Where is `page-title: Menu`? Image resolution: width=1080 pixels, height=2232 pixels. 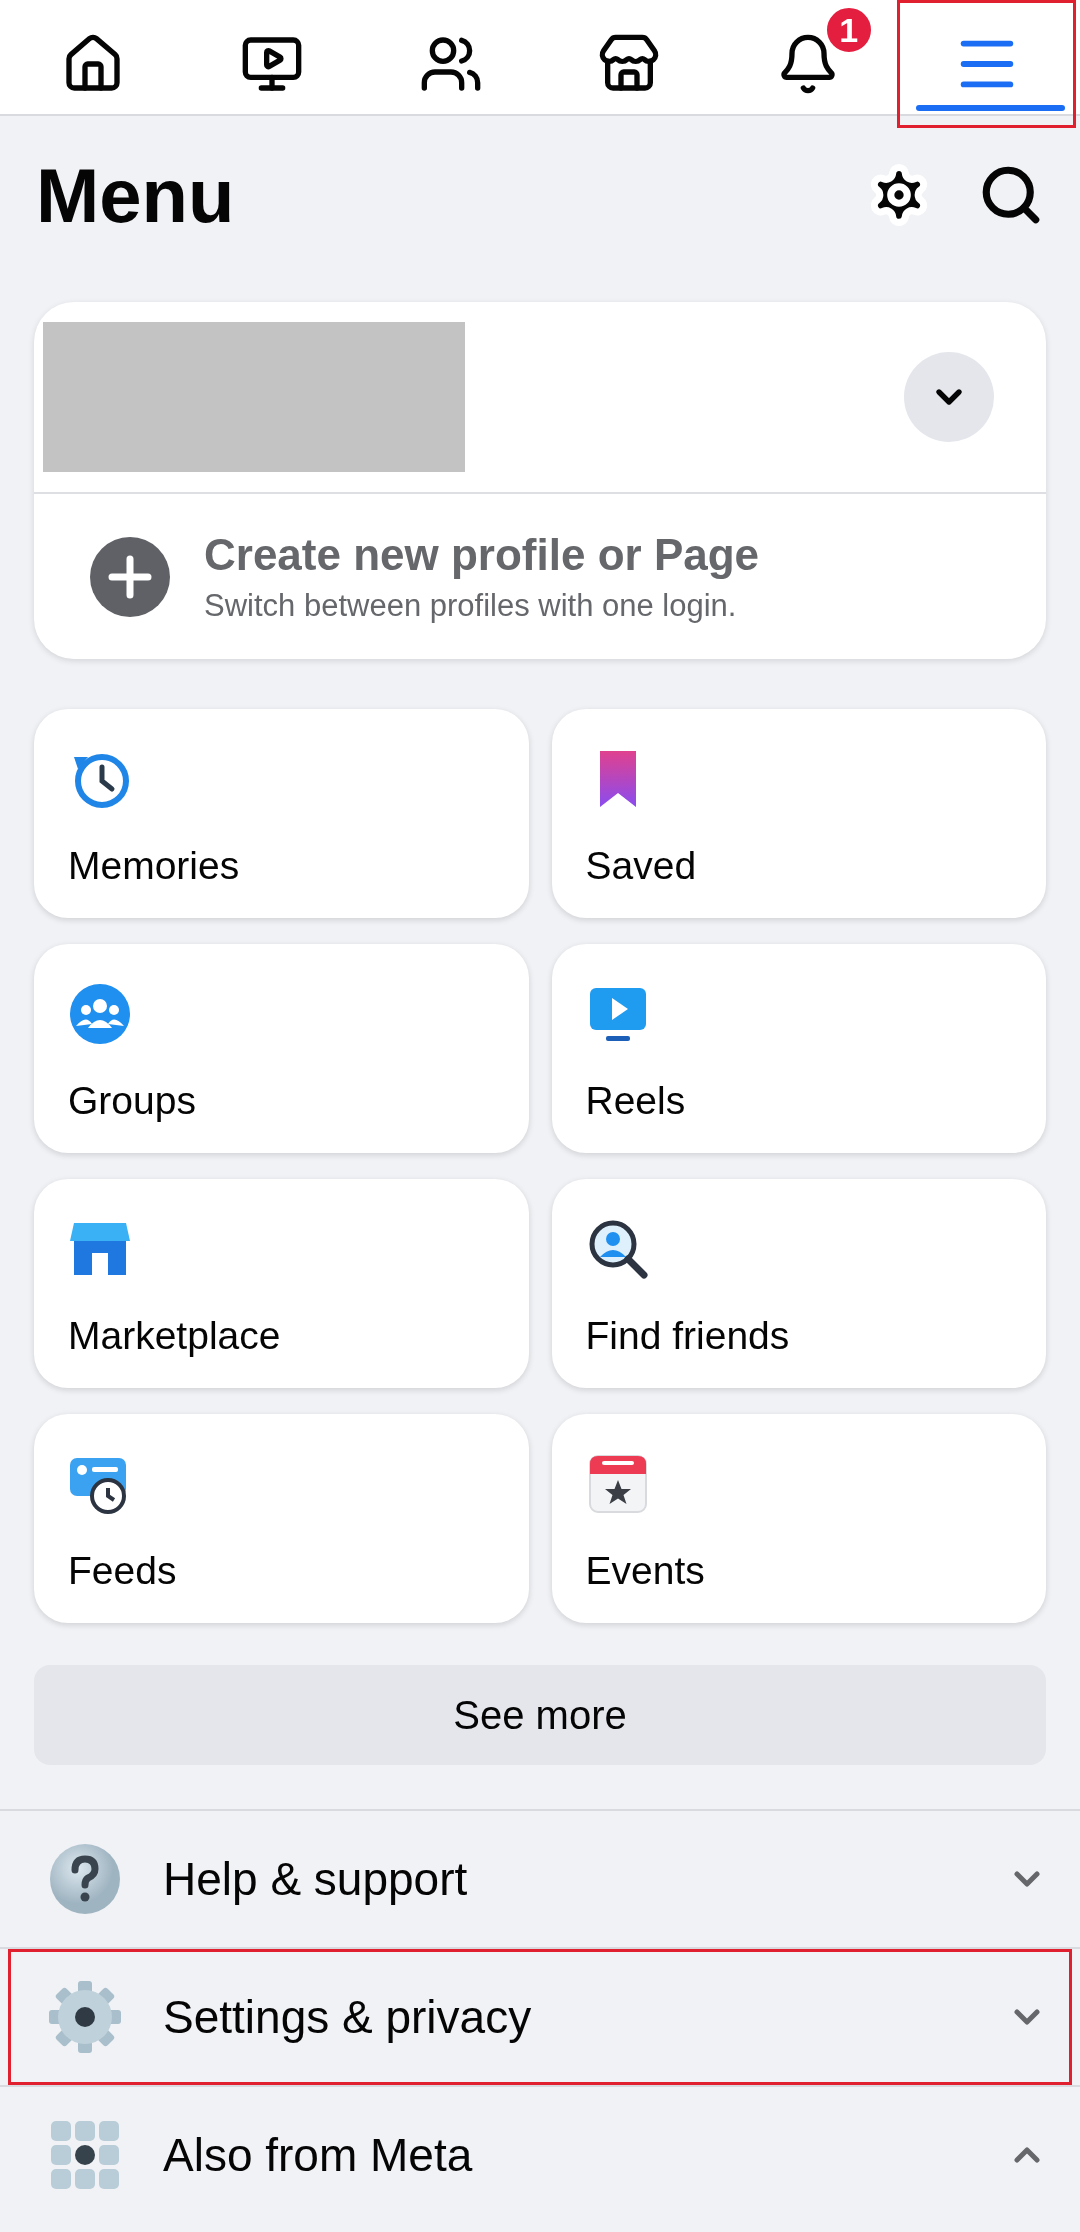
page-title: Menu is located at coordinates (136, 195).